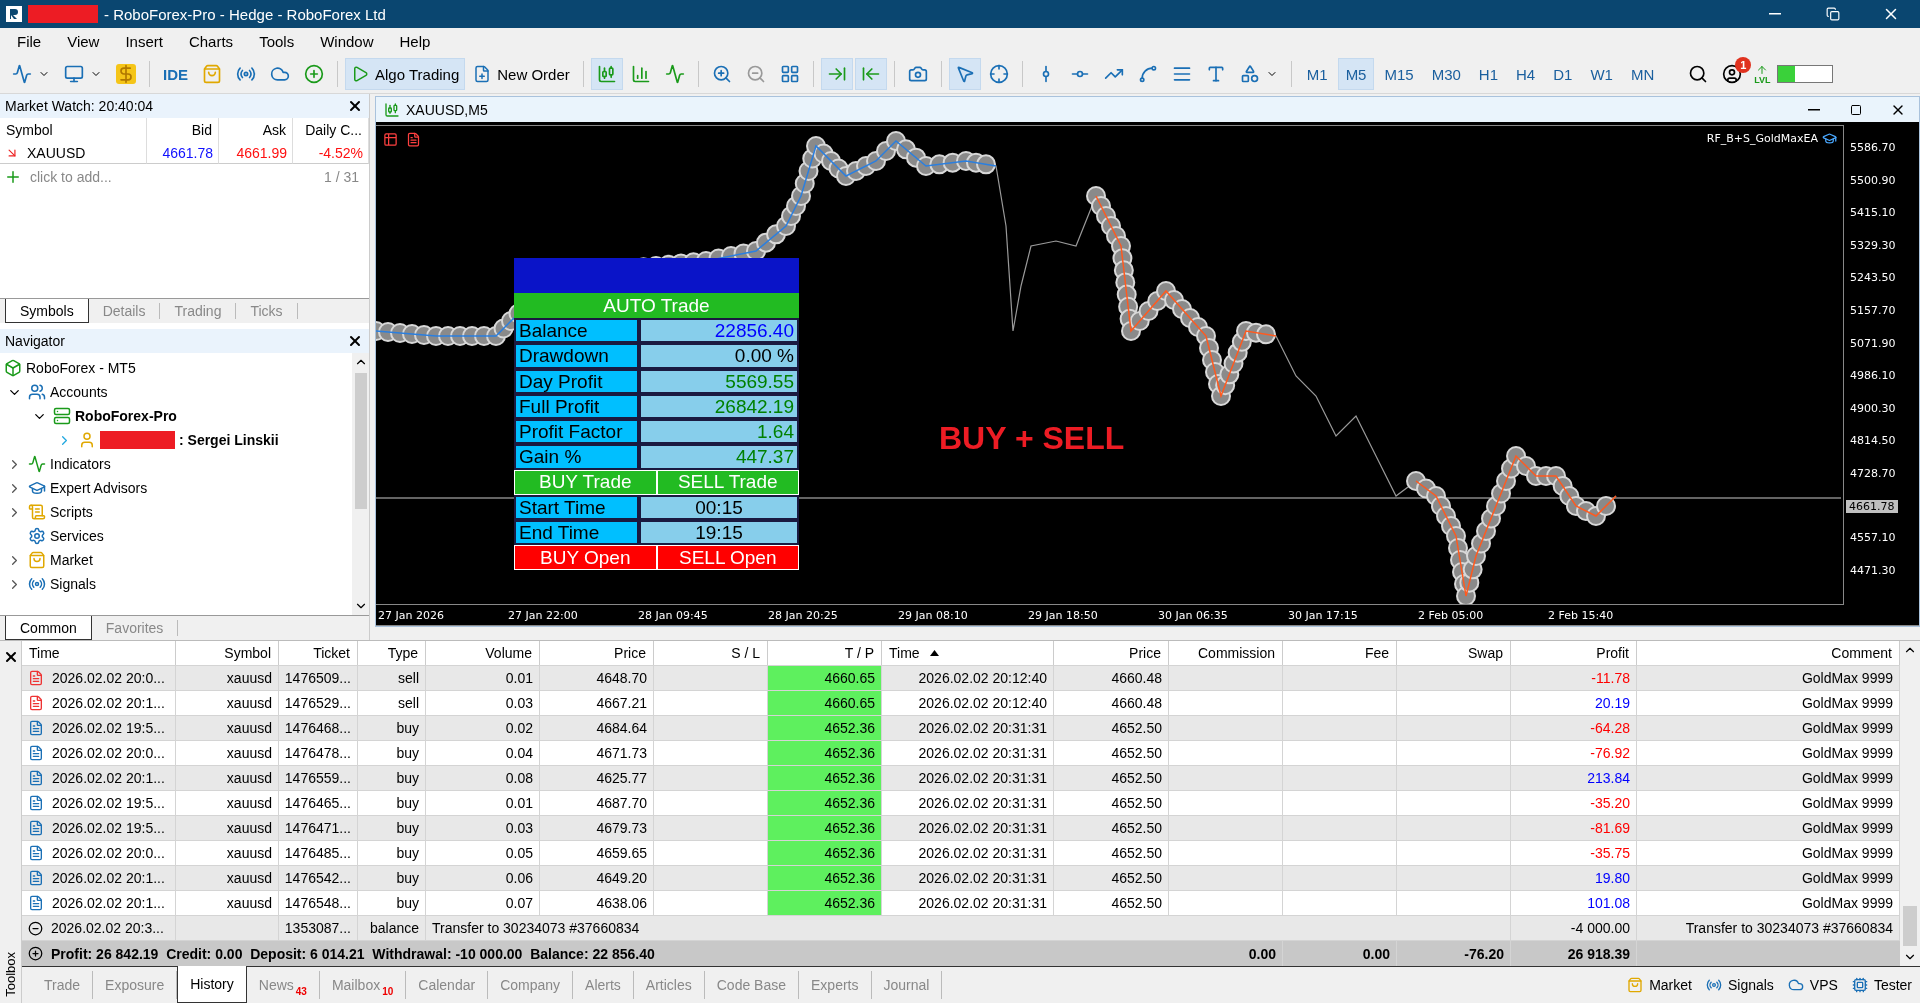 Image resolution: width=1920 pixels, height=1003 pixels. What do you see at coordinates (961, 878) in the screenshot?
I see `table-row: 2026.02.02 20:1... xauusd 1476542... buy 0.06 4649.20 4652.36 2026.02.02 20:31:31 4652.50 19.80 GoldMax 9999` at bounding box center [961, 878].